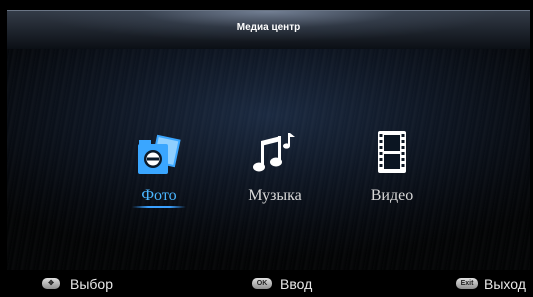  Describe the element at coordinates (392, 195) in the screenshot. I see `menu-item-label: Видео` at that location.